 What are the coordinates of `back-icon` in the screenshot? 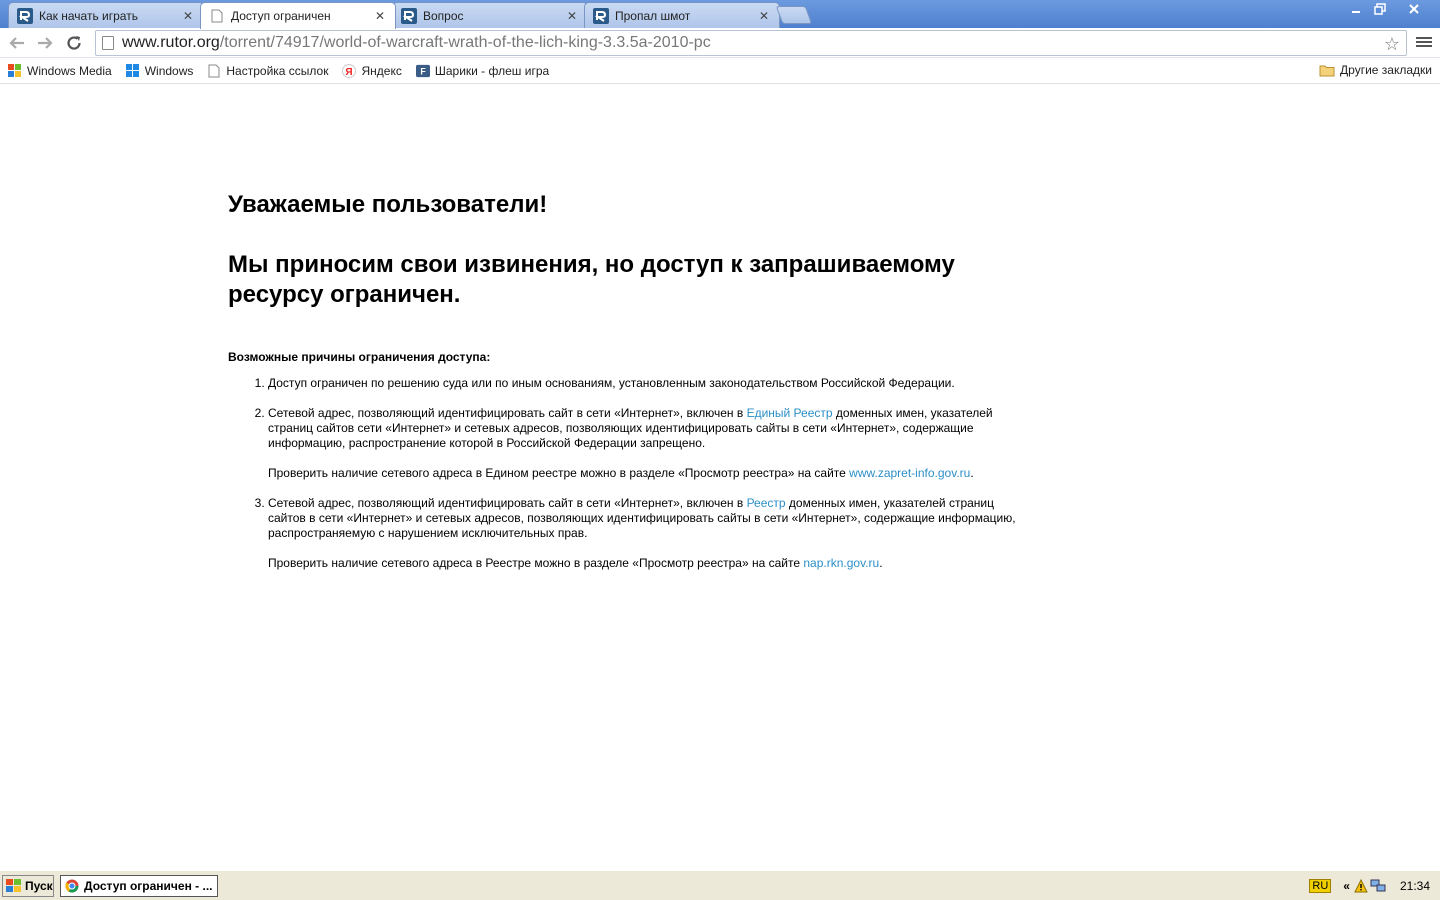 It's located at (17, 43).